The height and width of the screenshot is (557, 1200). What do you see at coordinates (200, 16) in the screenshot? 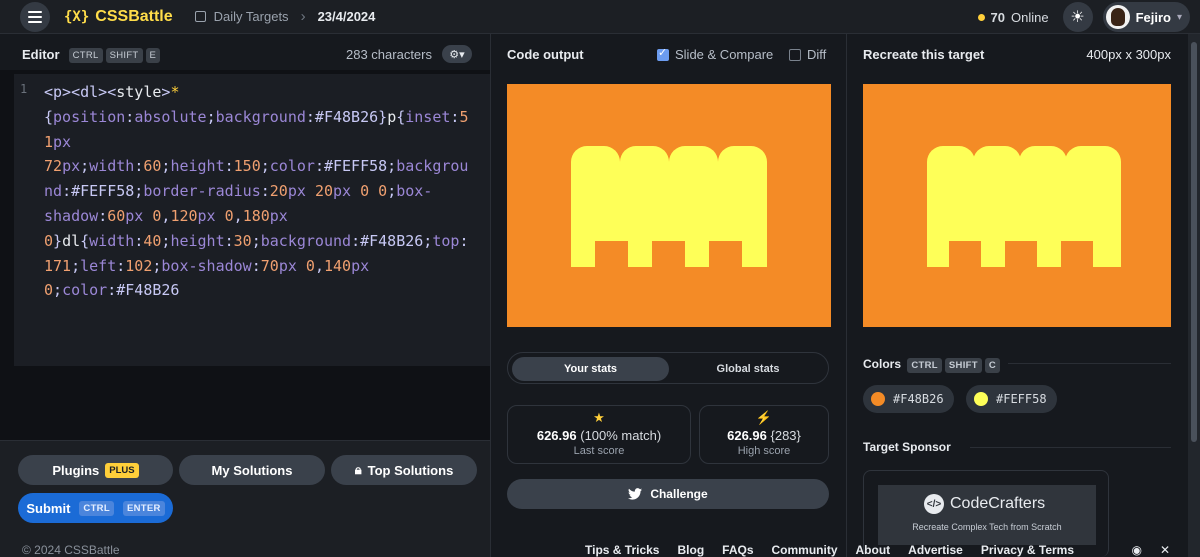
I see `calendar-icon` at bounding box center [200, 16].